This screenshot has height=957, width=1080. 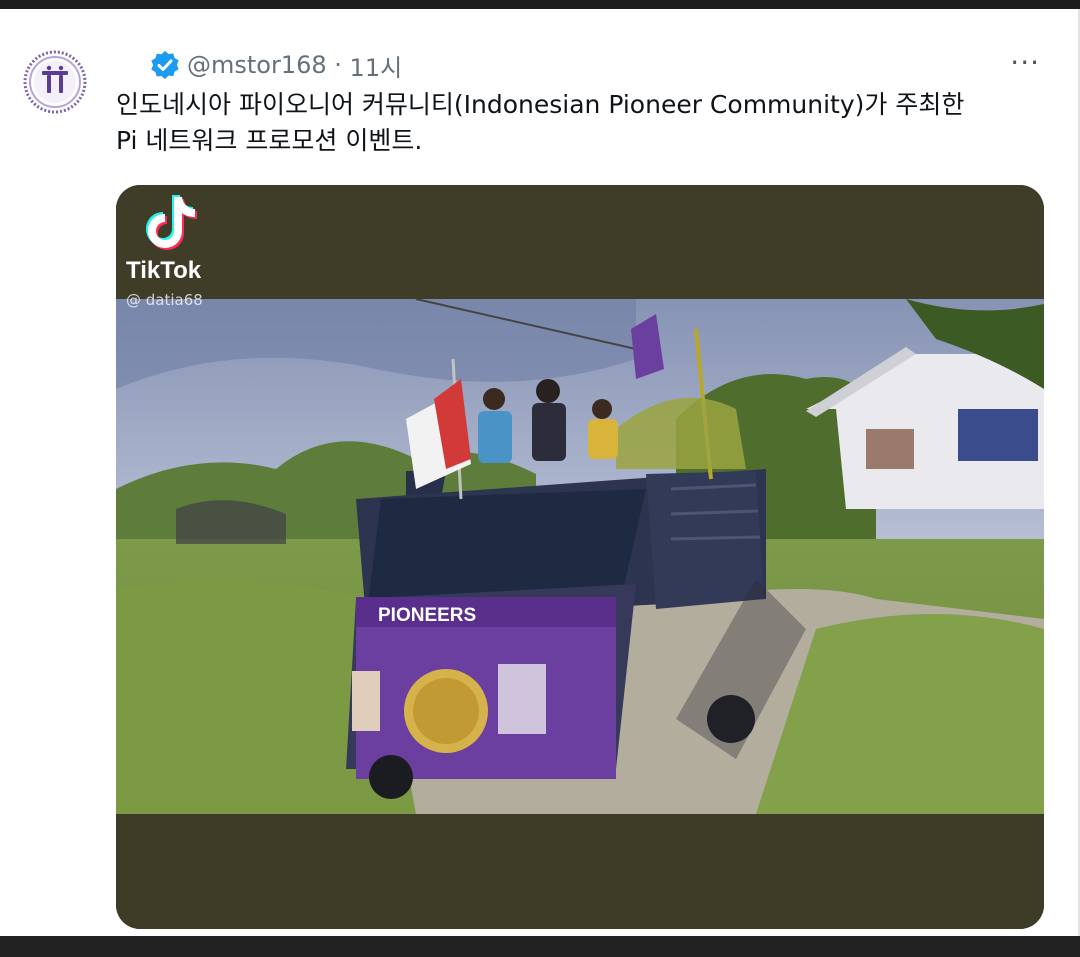 I want to click on video-bottom-band, so click(x=580, y=871).